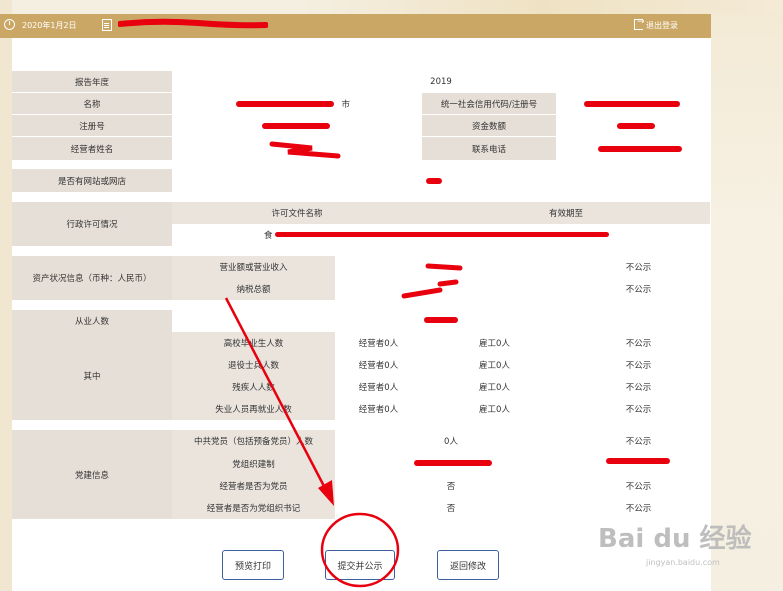 This screenshot has width=783, height=591. What do you see at coordinates (468, 565) in the screenshot?
I see `back-edit-button: 返回修改` at bounding box center [468, 565].